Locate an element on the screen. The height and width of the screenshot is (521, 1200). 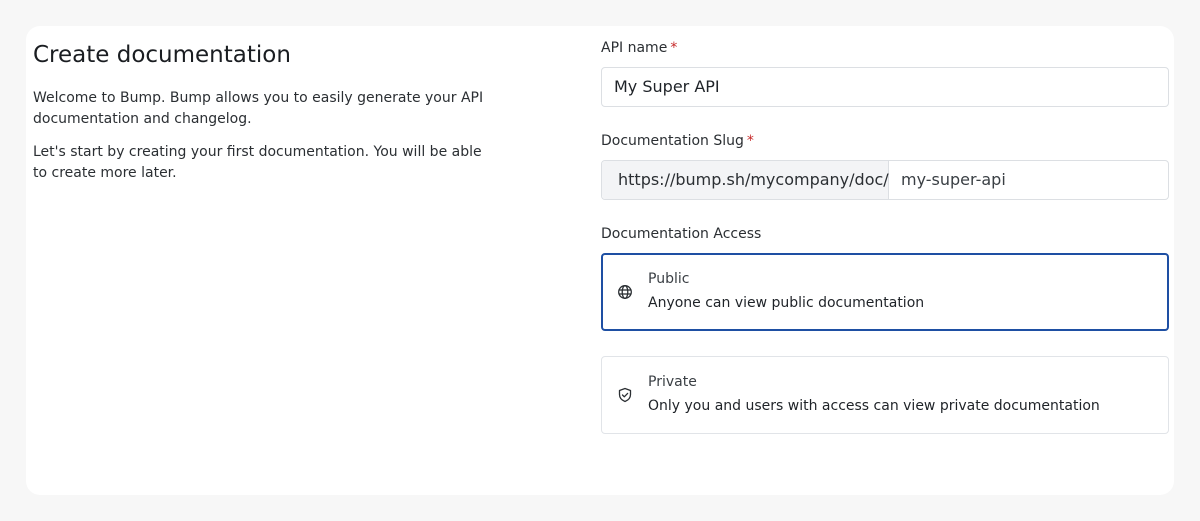
page-title: Create documentation is located at coordinates (162, 55).